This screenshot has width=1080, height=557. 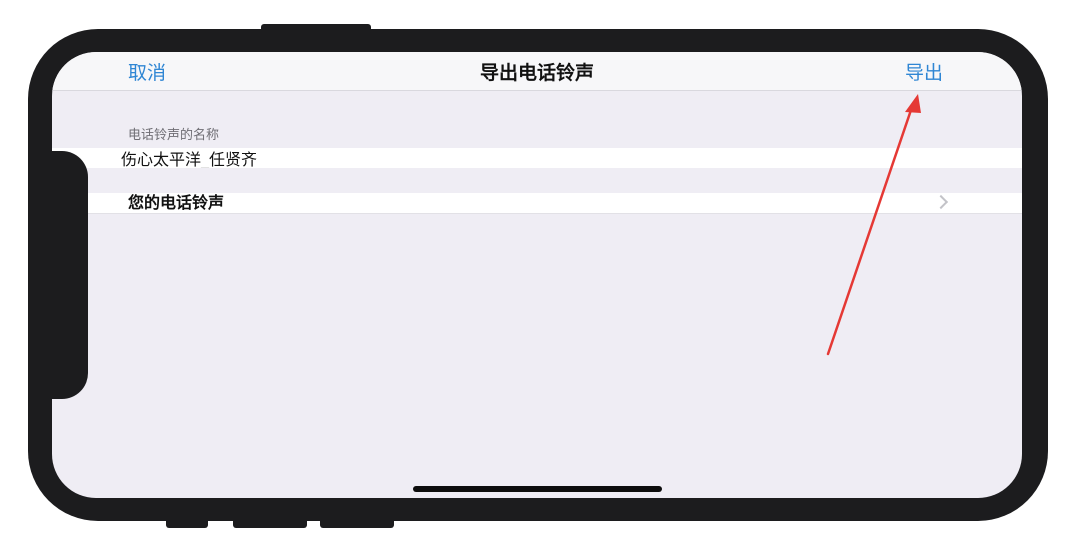 I want to click on phone-notch, so click(x=58, y=275).